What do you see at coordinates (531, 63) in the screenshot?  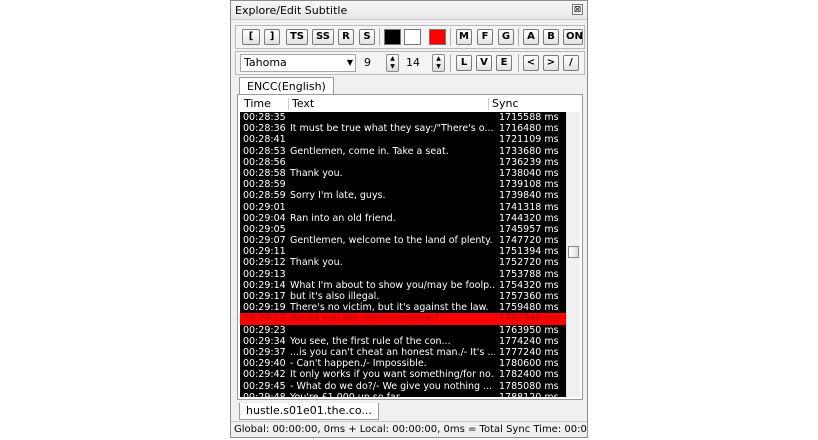 I see `less-than-button: <` at bounding box center [531, 63].